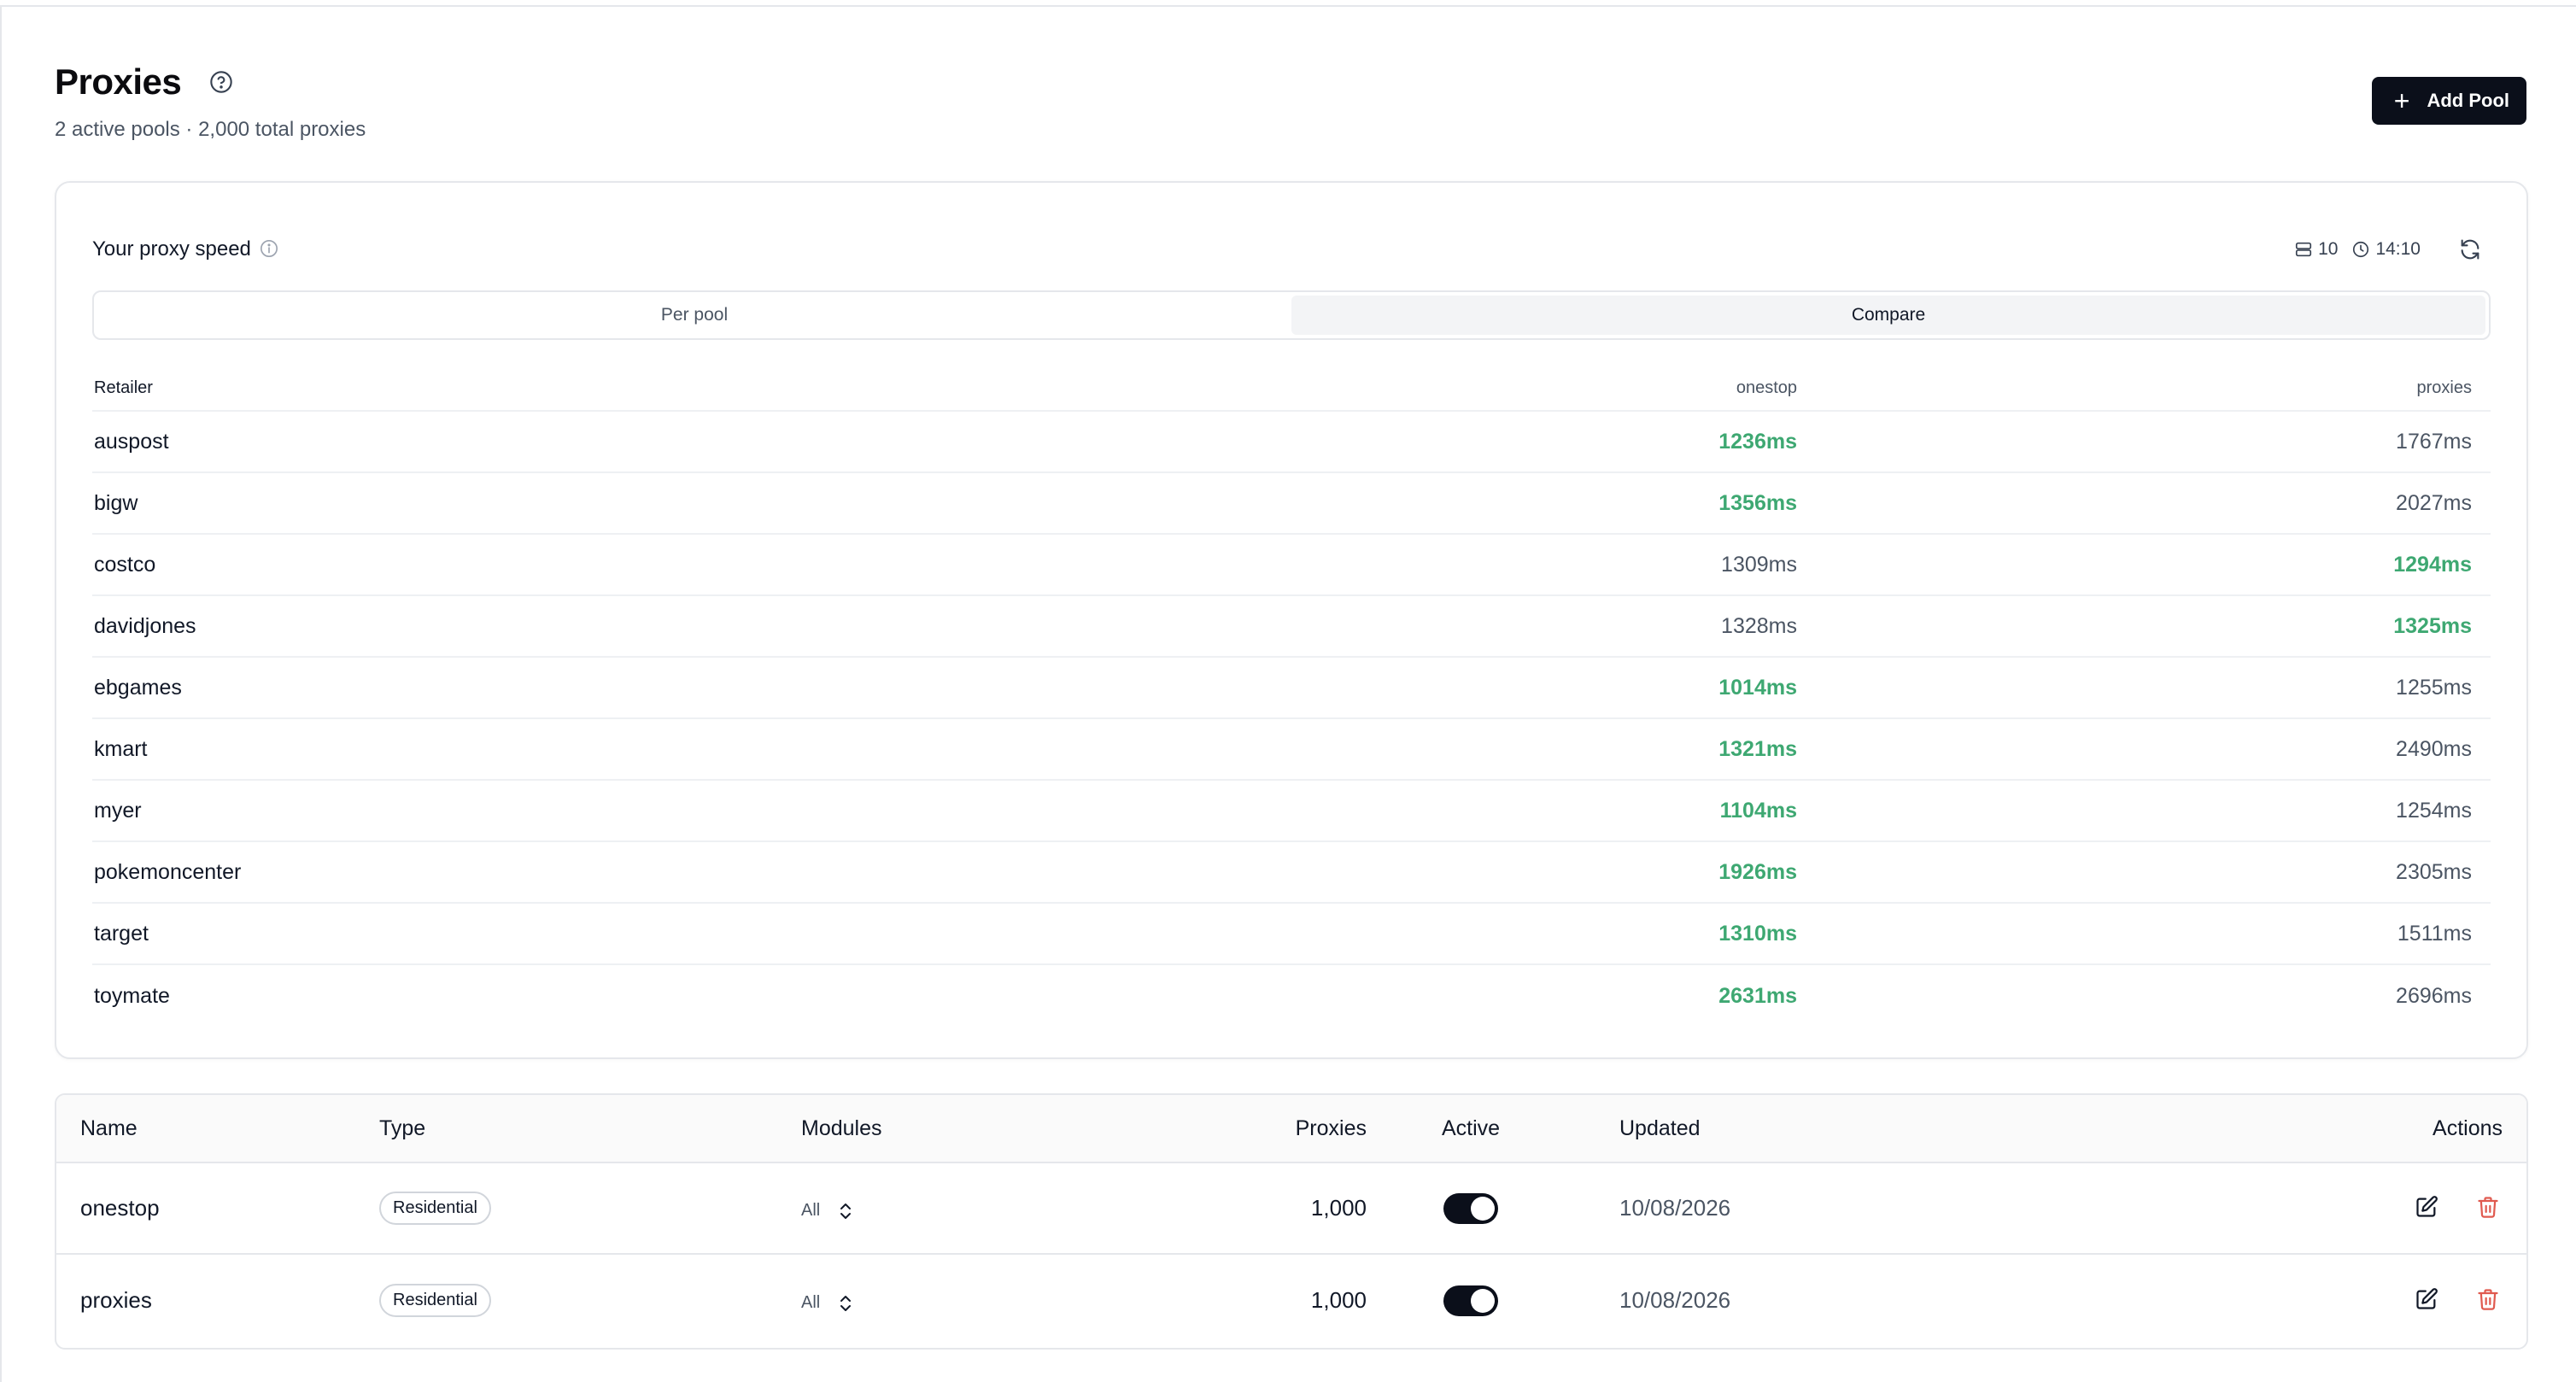 The image size is (2576, 1382). What do you see at coordinates (694, 315) in the screenshot?
I see `tab-per-pool: Per pool` at bounding box center [694, 315].